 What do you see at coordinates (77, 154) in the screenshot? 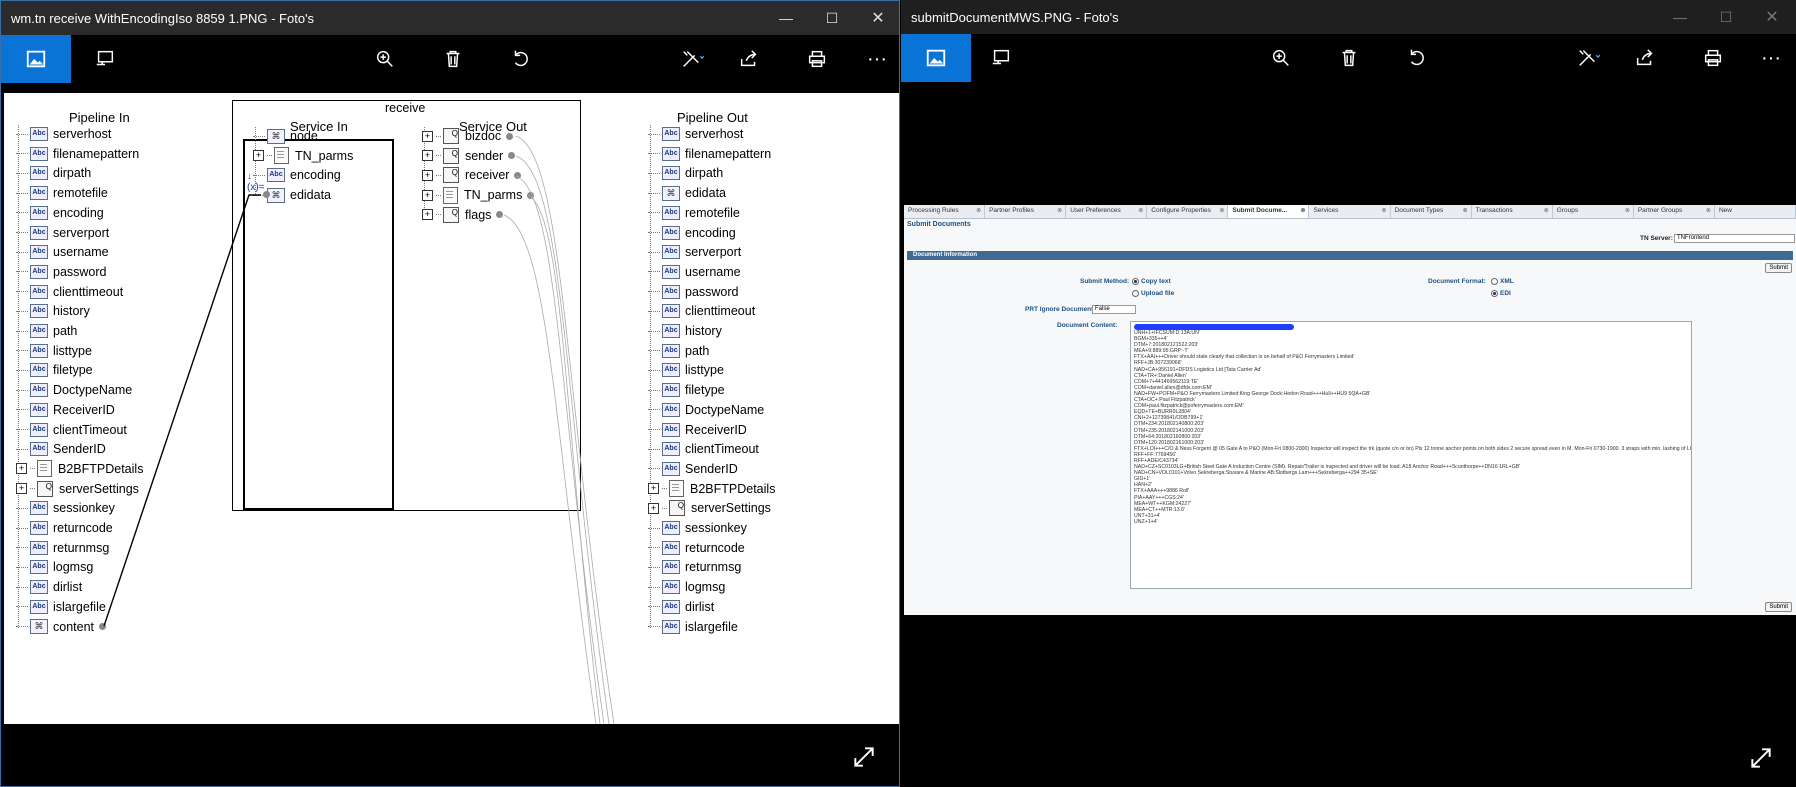
I see `pipeline-row: Abc filenamepattern` at bounding box center [77, 154].